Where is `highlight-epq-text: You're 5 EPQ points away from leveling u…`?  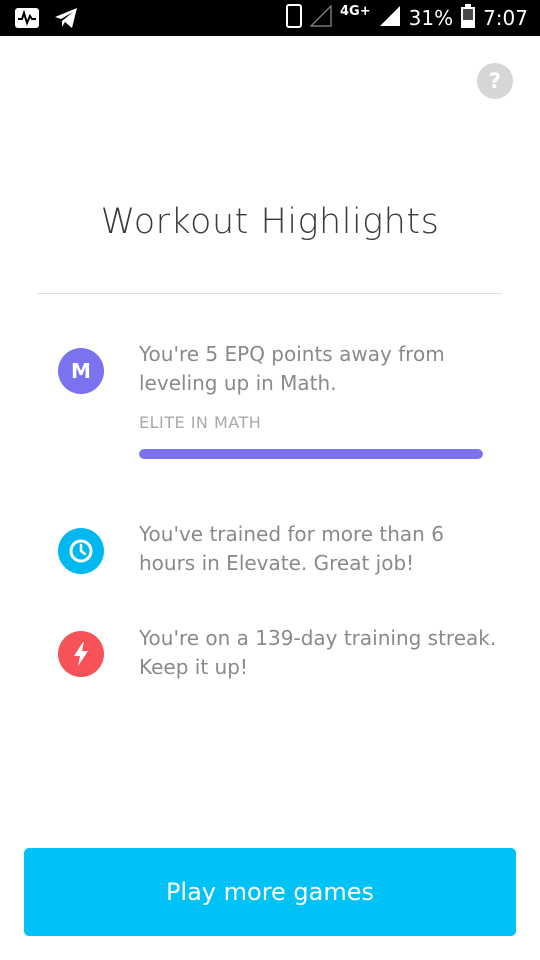
highlight-epq-text: You're 5 EPQ points away from leveling u… is located at coordinates (292, 368).